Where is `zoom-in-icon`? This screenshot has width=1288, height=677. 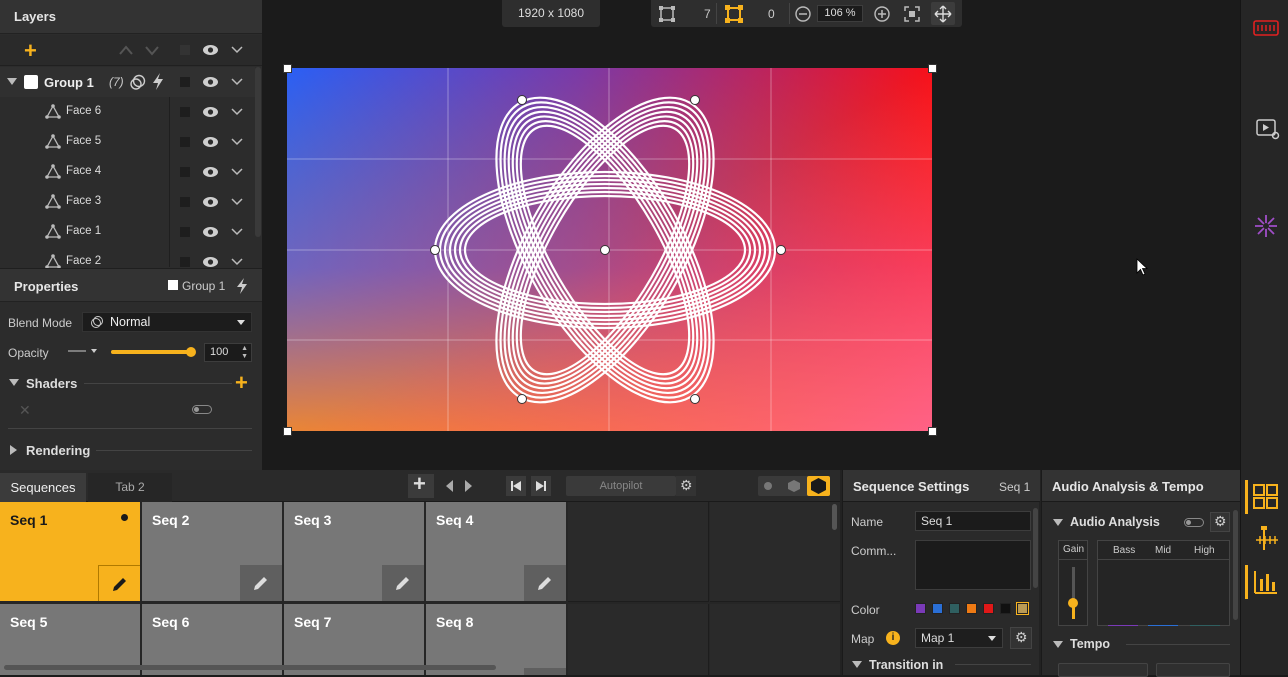 zoom-in-icon is located at coordinates (882, 14).